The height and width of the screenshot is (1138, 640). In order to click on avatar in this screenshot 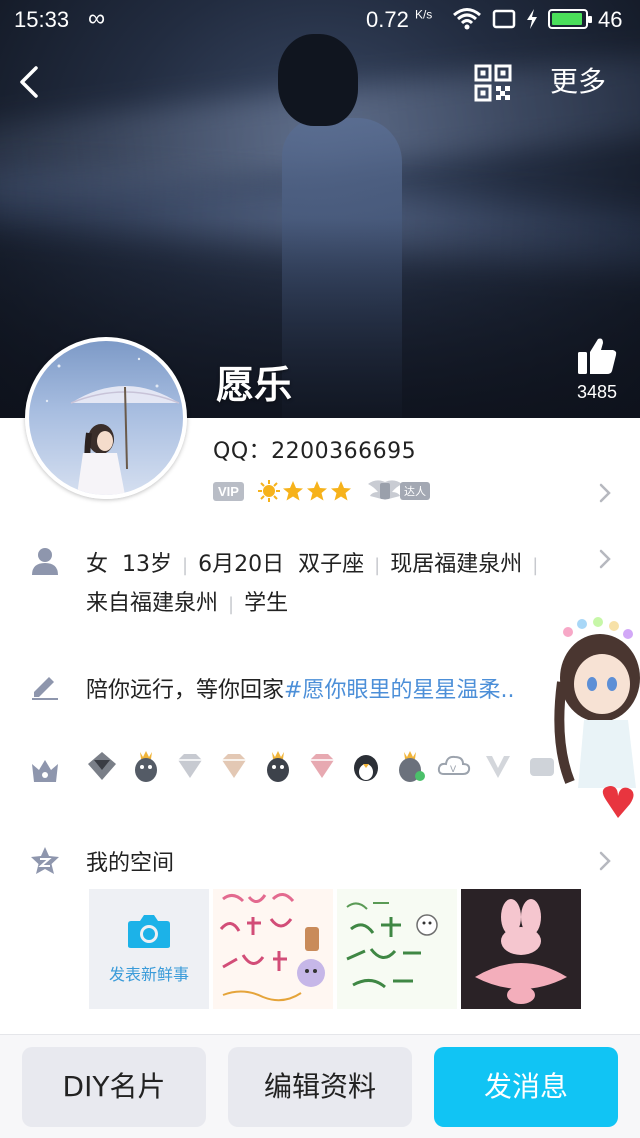, I will do `click(106, 418)`.